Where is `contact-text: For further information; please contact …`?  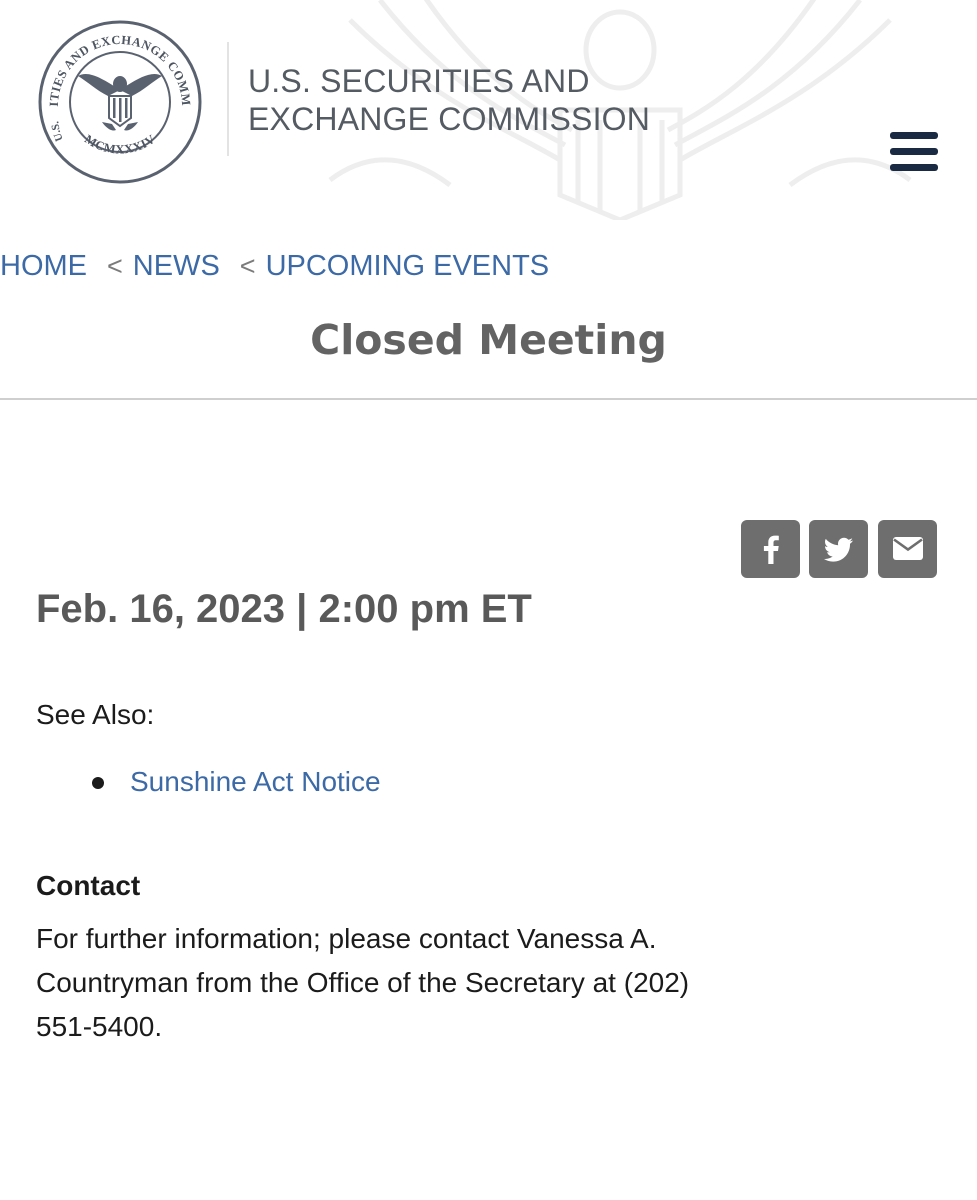 contact-text: For further information; please contact … is located at coordinates (363, 982).